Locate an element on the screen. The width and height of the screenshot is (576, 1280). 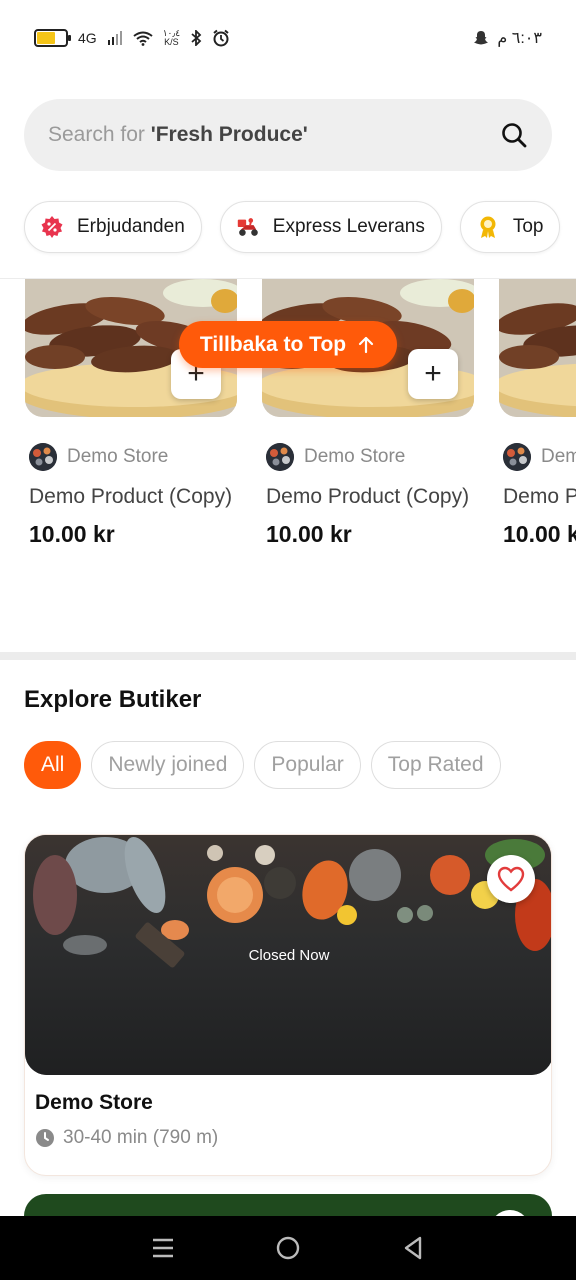
store-card-name: Demo Store is located at coordinates (94, 1102).